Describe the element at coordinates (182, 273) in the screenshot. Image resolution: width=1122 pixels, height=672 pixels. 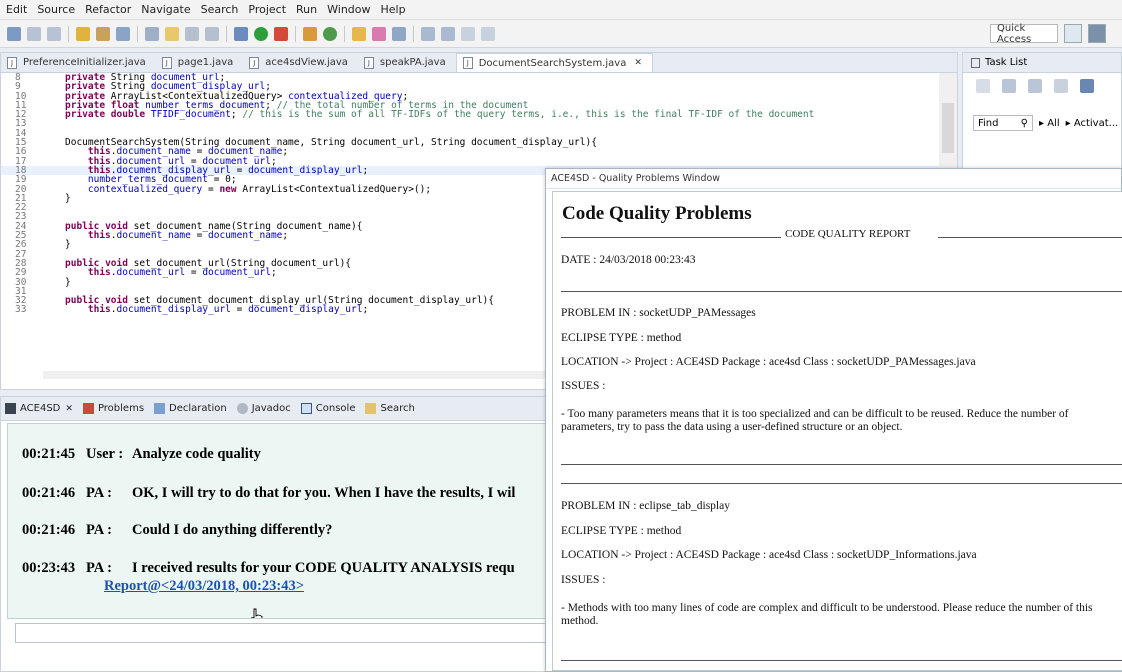
I see `code-text: this.document_url = document_url;` at that location.